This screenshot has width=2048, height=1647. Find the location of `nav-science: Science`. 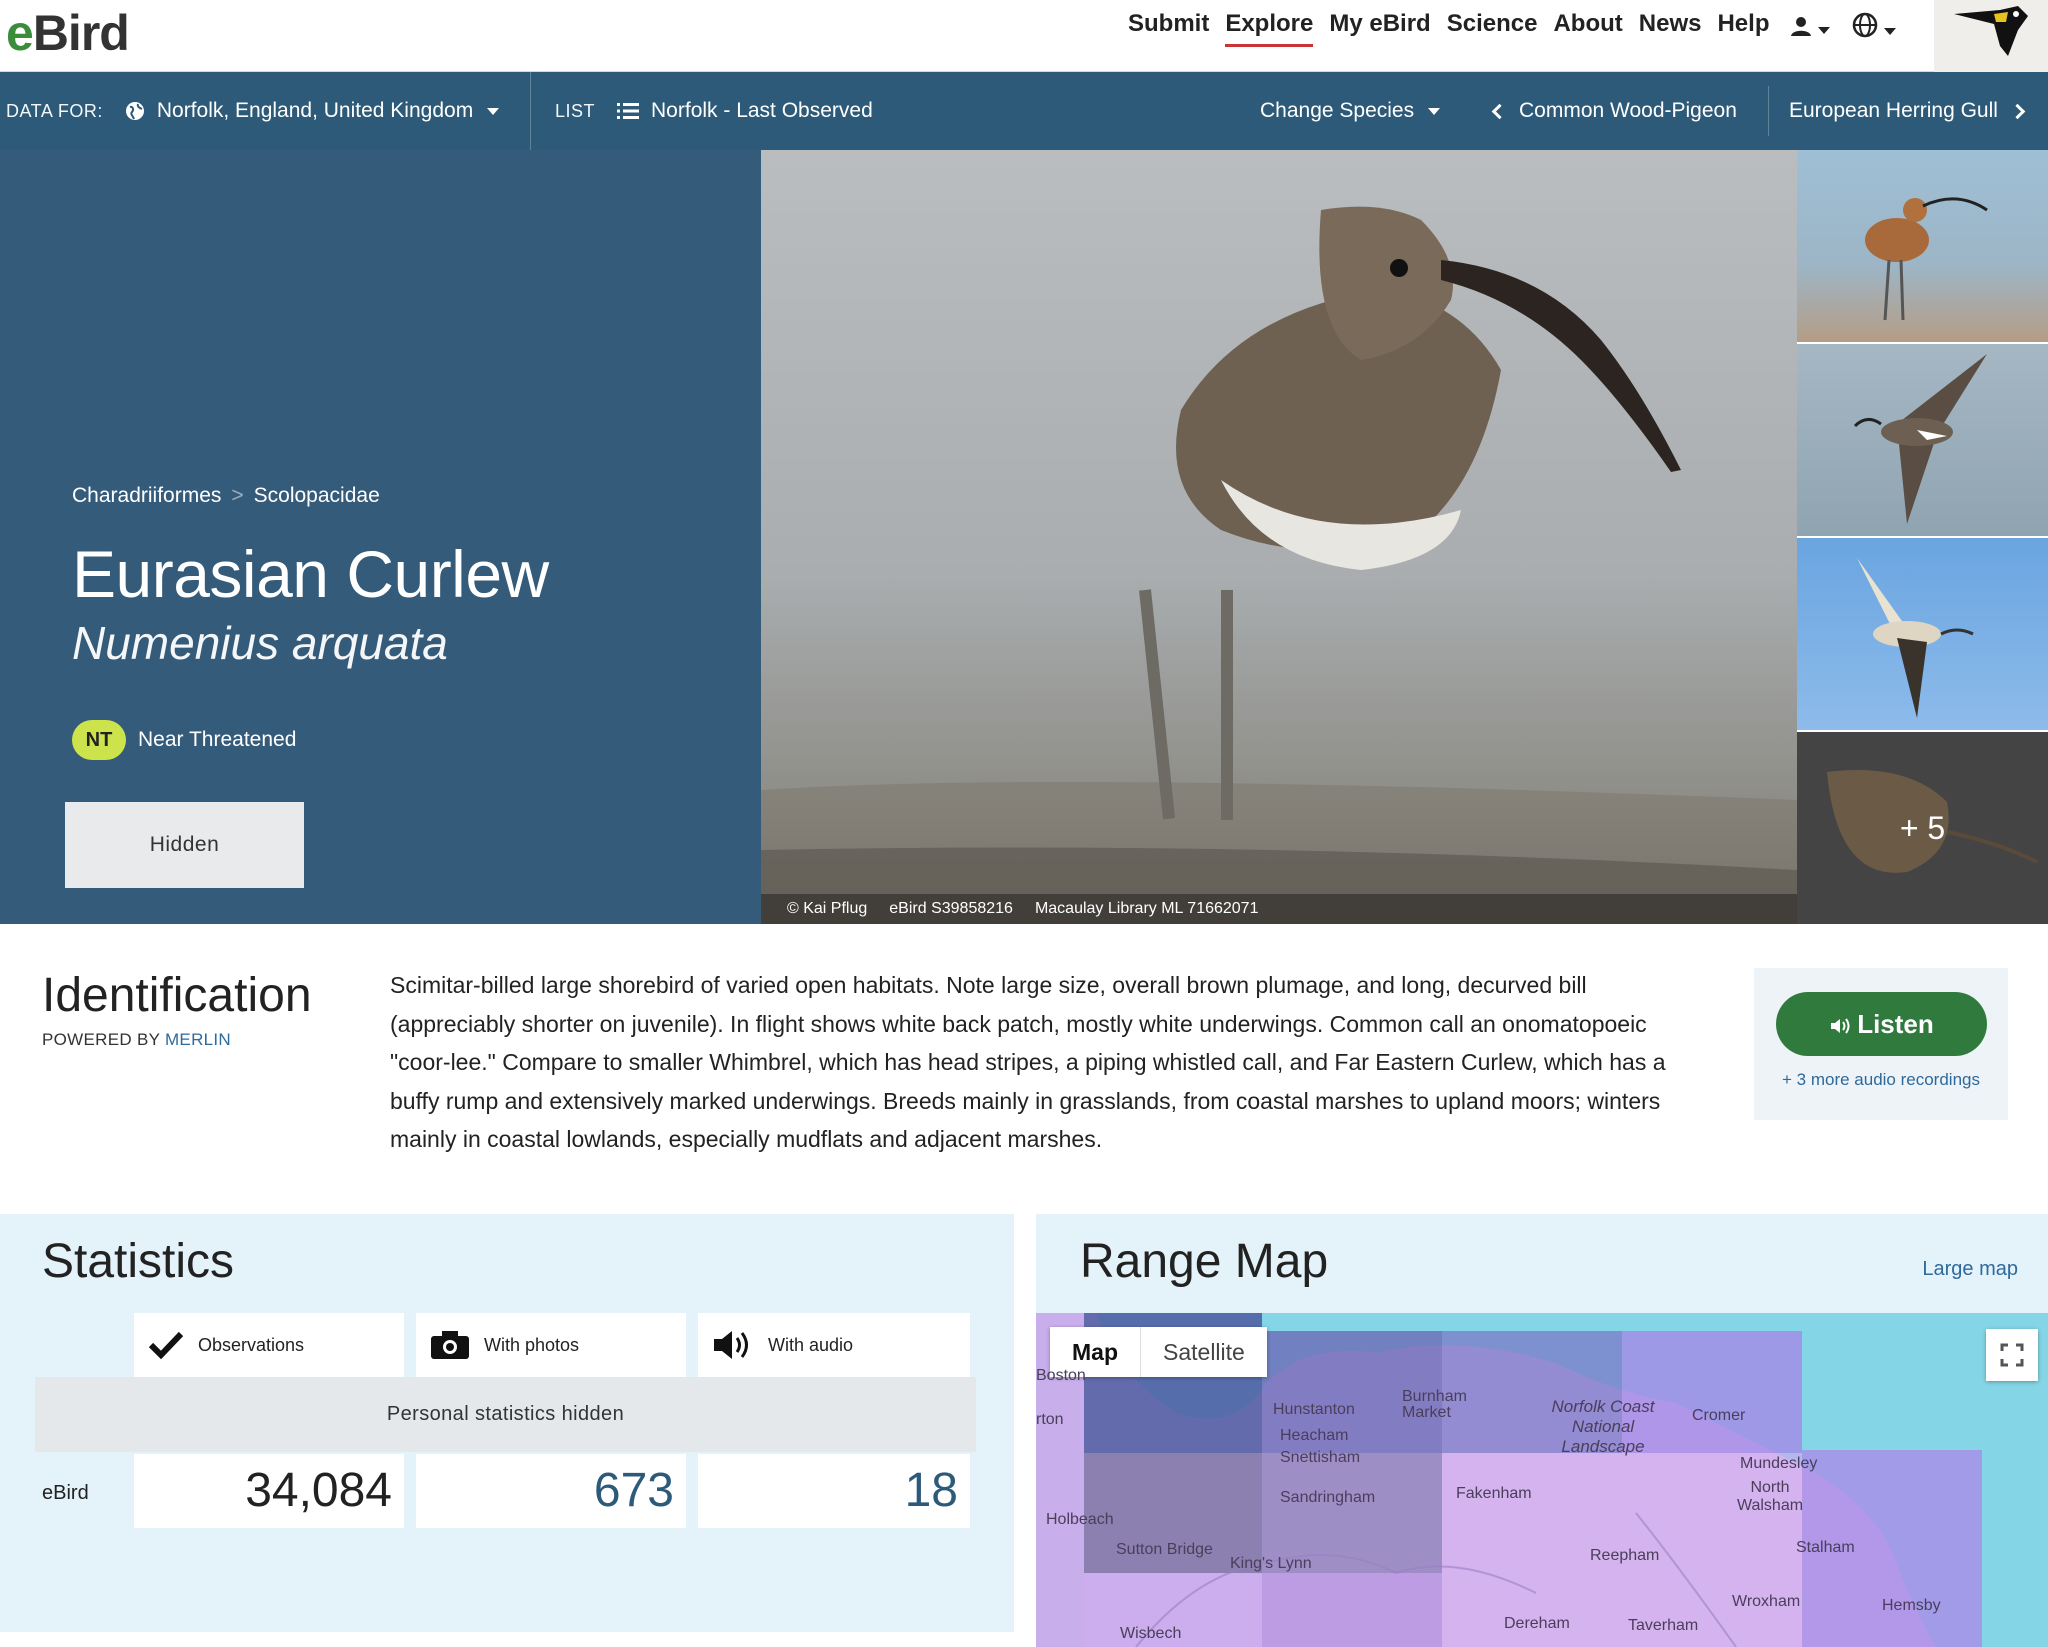

nav-science: Science is located at coordinates (1492, 36).